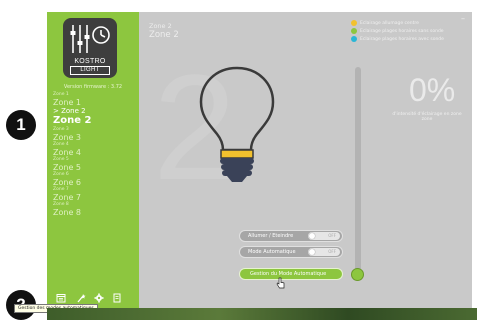 Image resolution: width=477 pixels, height=320 pixels. I want to click on on-off-toggle-row: Allumer / Eteindre OFF, so click(291, 236).